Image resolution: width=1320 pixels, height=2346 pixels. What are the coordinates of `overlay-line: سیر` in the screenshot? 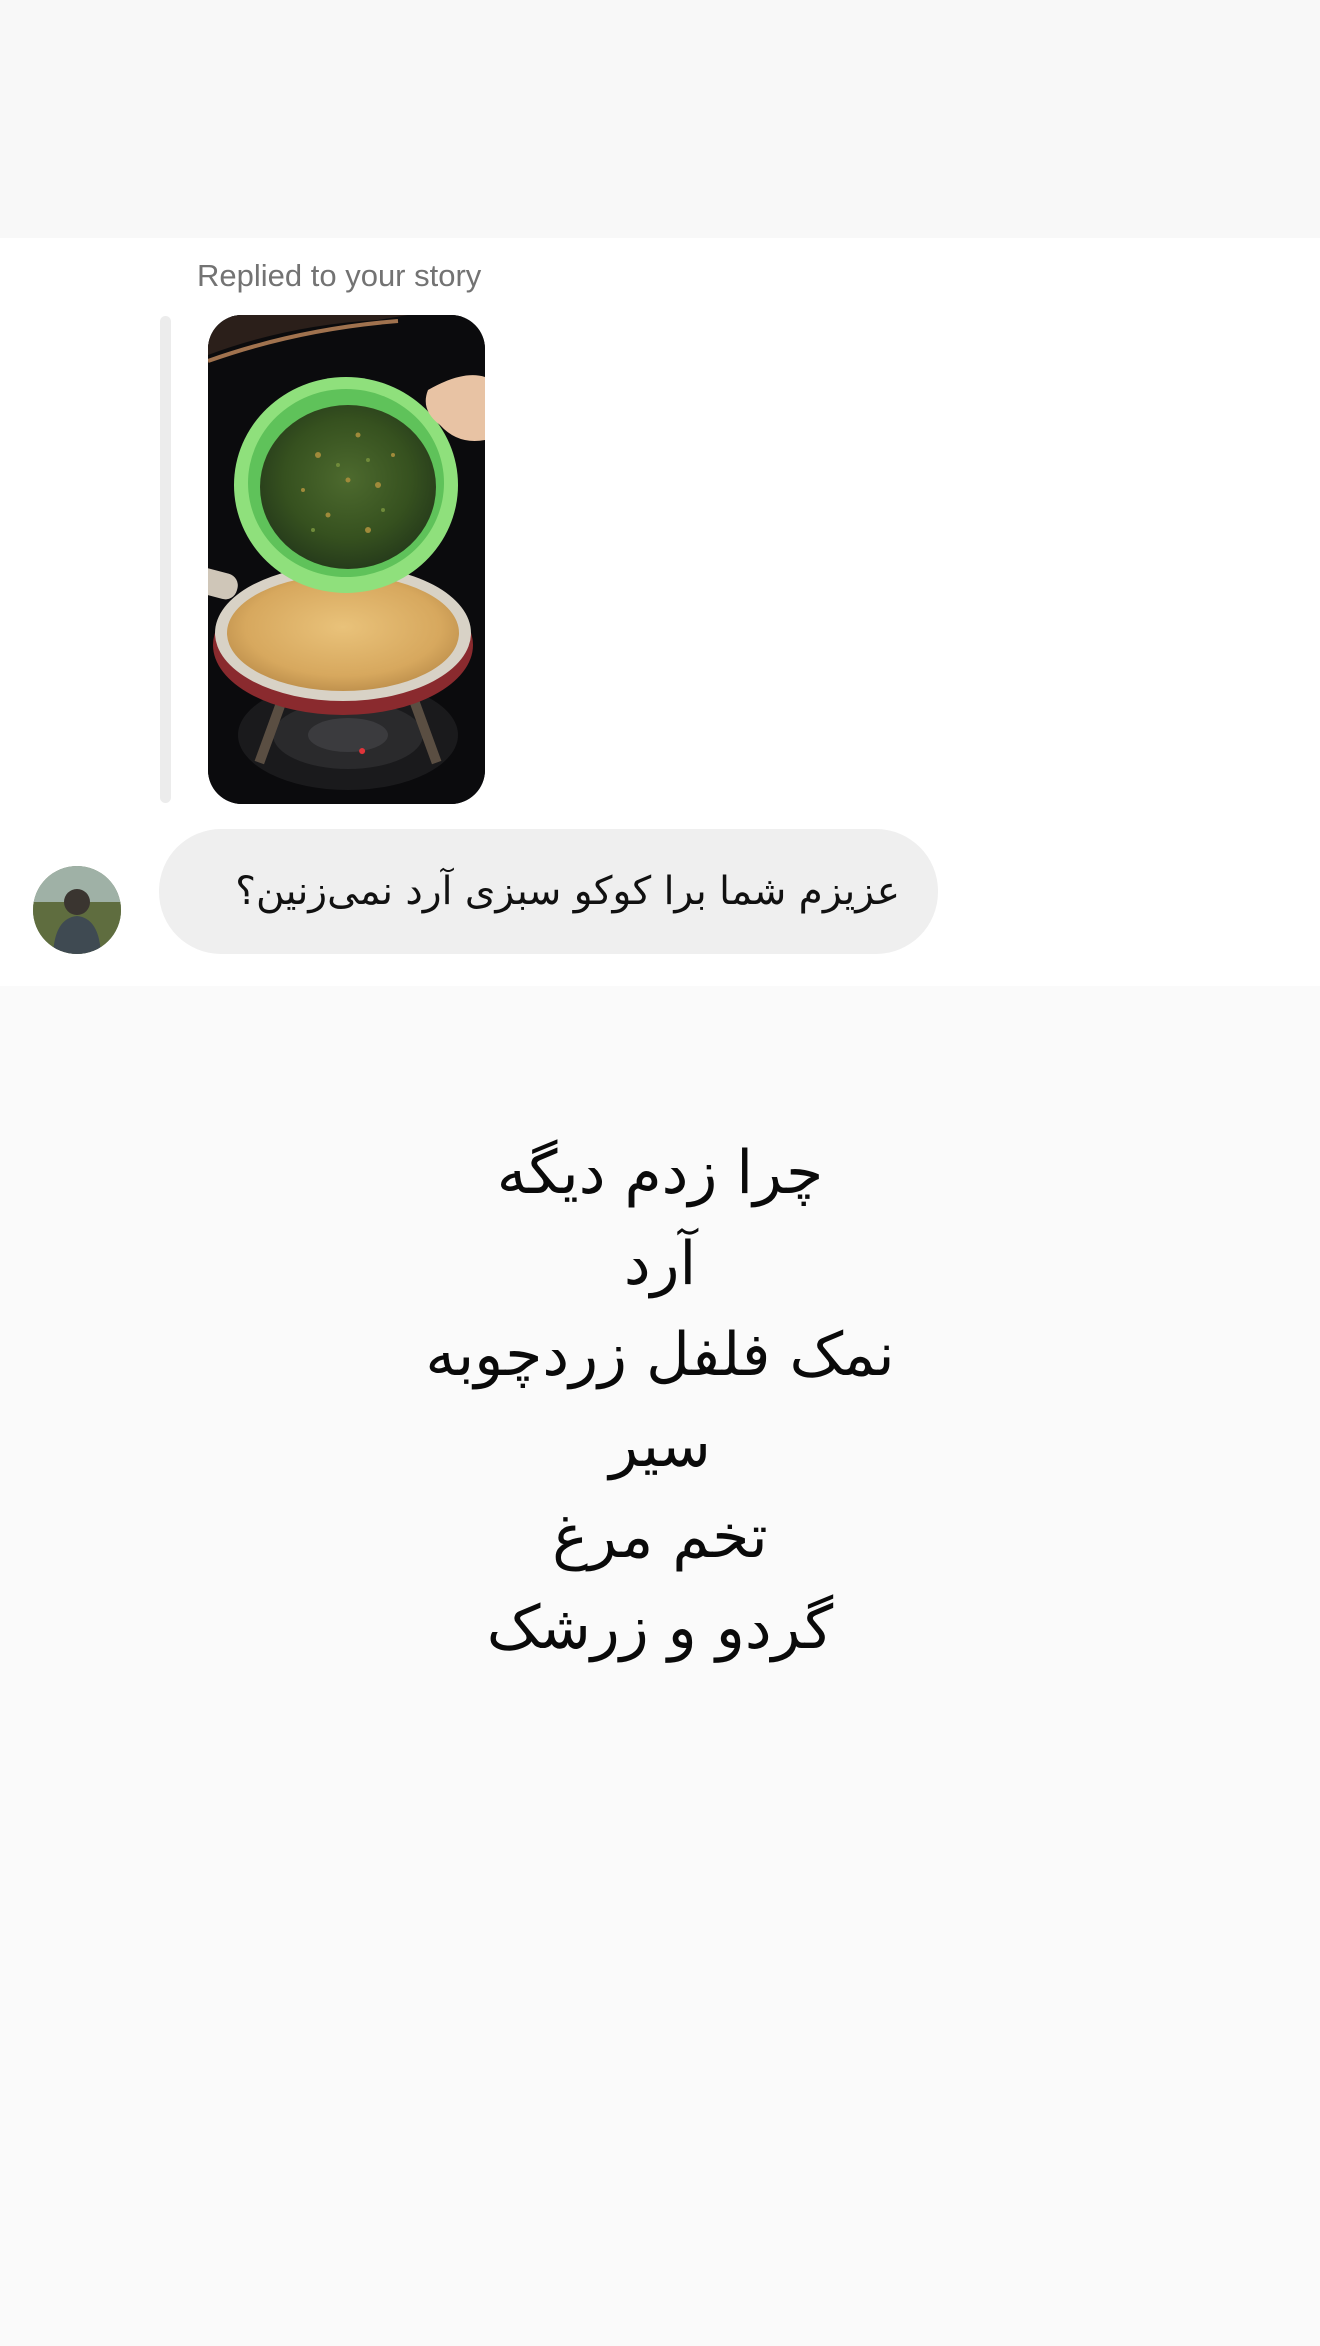 It's located at (660, 1446).